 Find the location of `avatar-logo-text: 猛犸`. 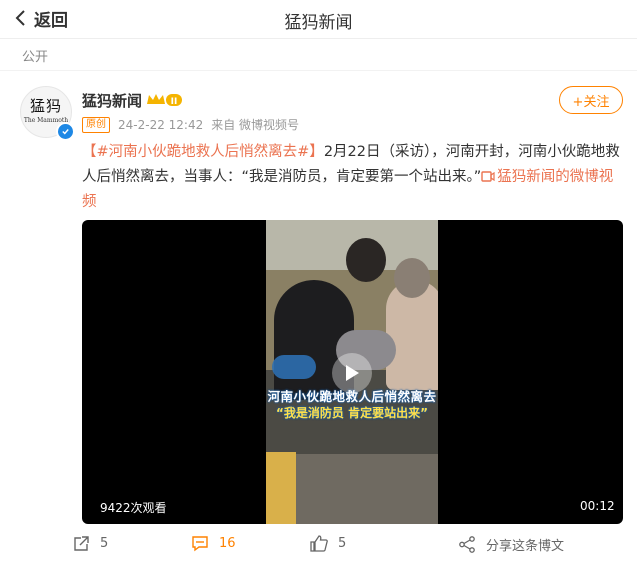

avatar-logo-text: 猛犸 is located at coordinates (45, 106).